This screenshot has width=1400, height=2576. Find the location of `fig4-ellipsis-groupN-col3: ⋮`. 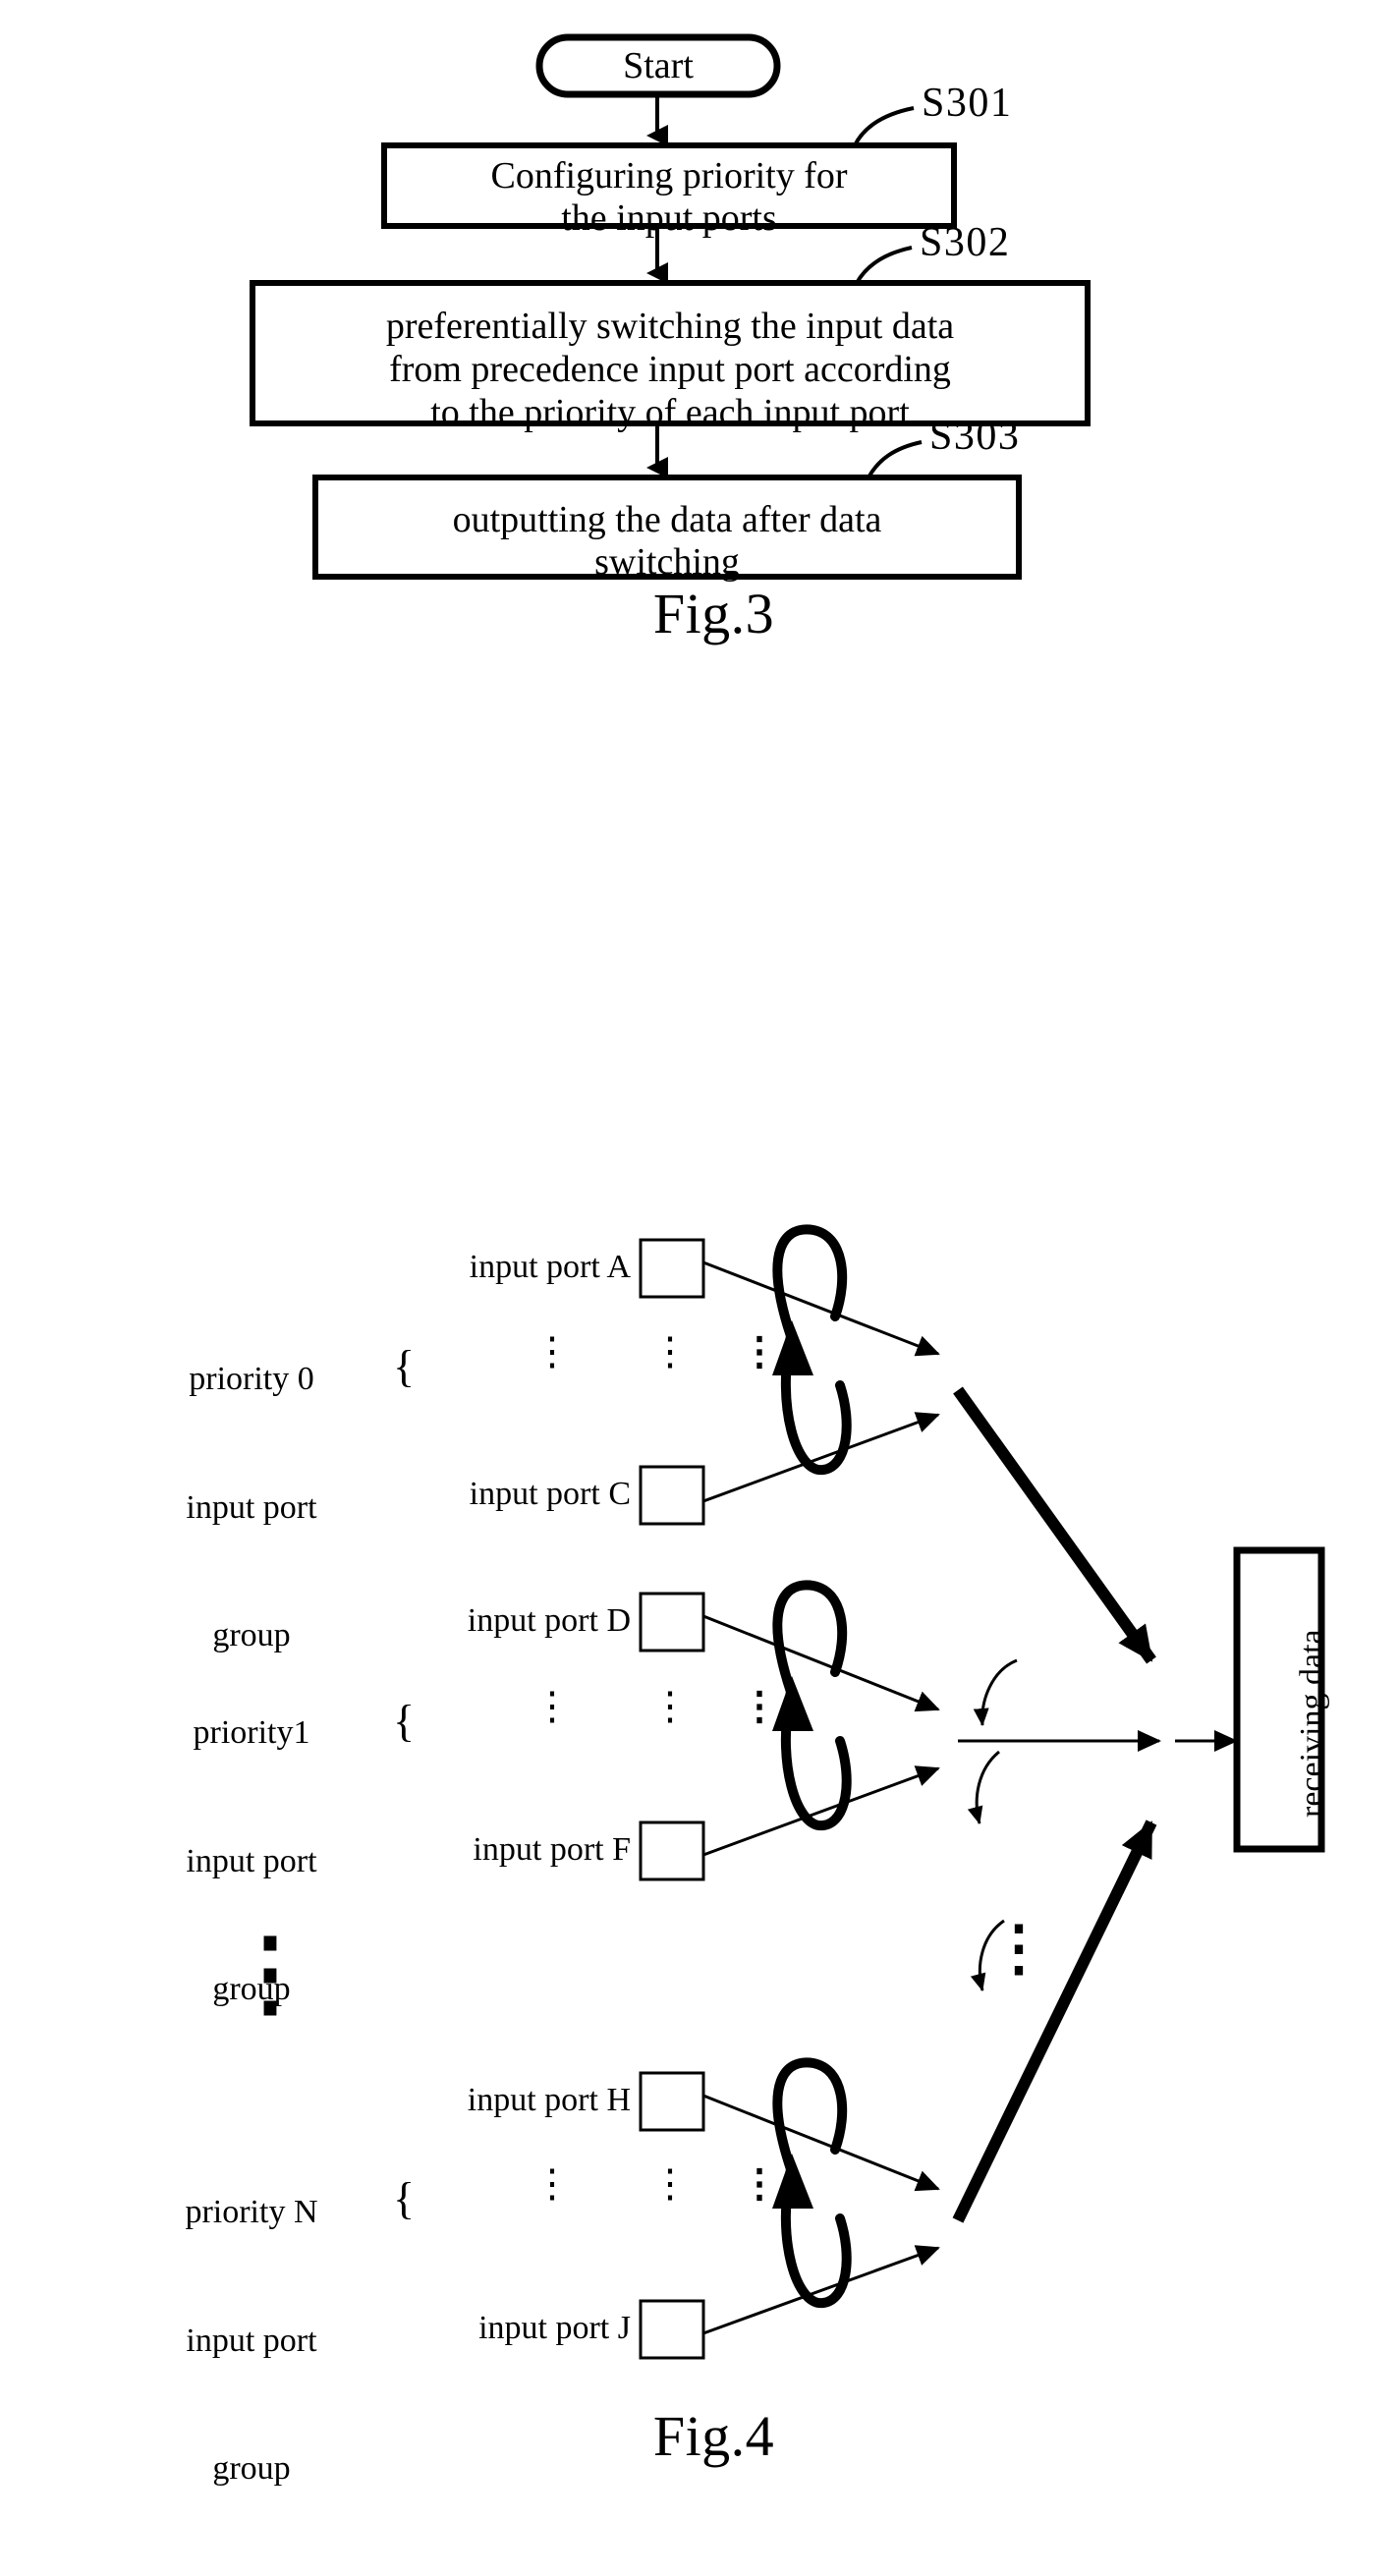

fig4-ellipsis-groupN-col3: ⋮ is located at coordinates (759, 2183).